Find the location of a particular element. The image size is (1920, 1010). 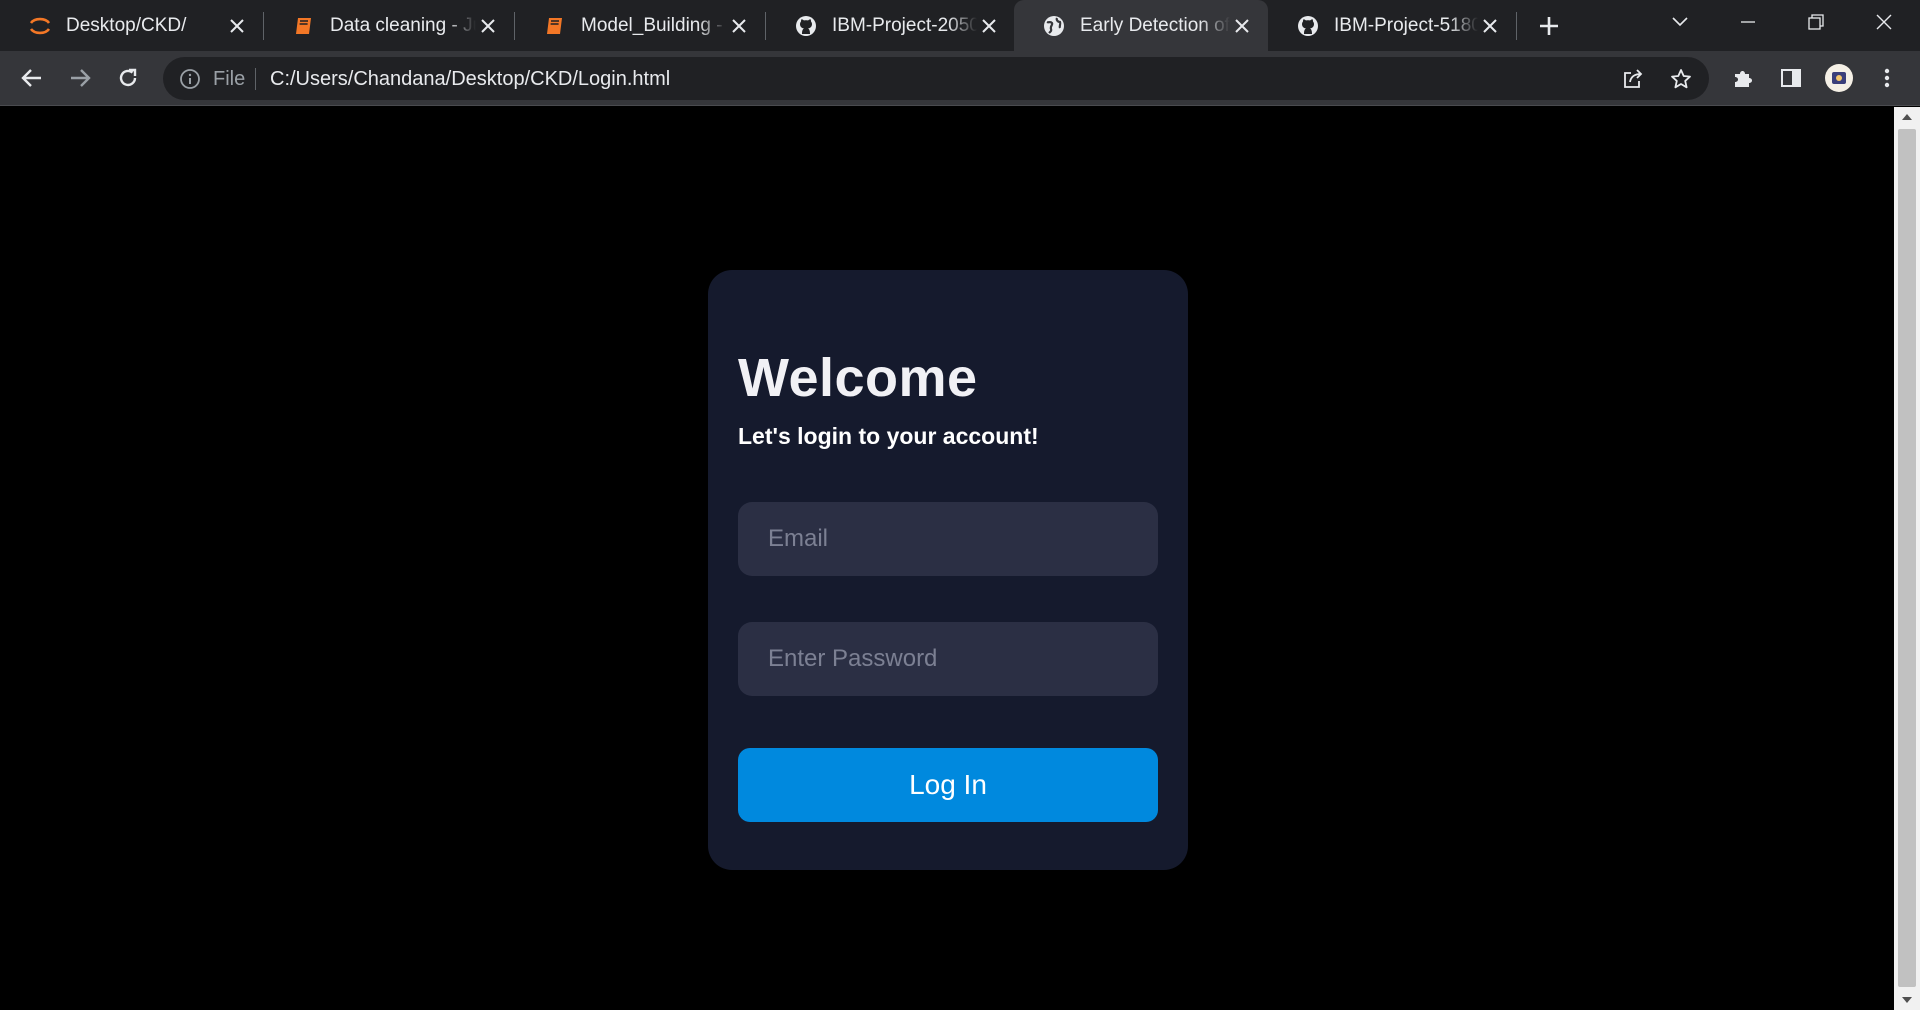

tab-data-cleaning: Data cleaning - Jupyter is located at coordinates (389, 25).